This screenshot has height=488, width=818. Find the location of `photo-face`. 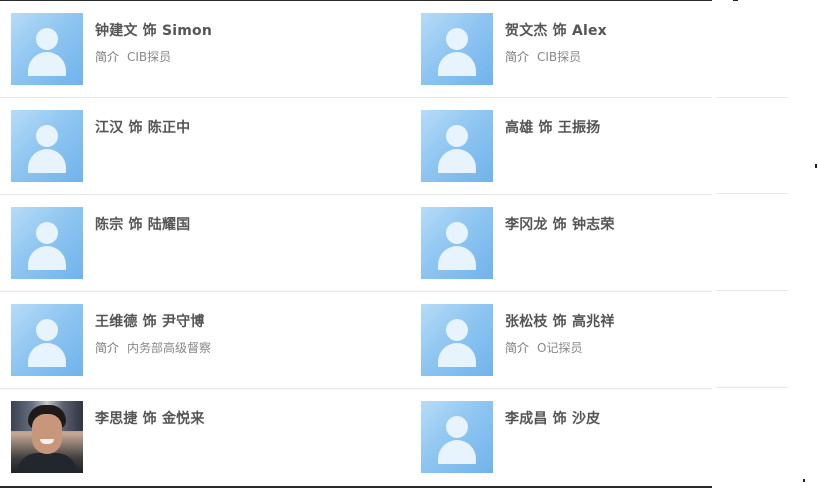

photo-face is located at coordinates (47, 434).